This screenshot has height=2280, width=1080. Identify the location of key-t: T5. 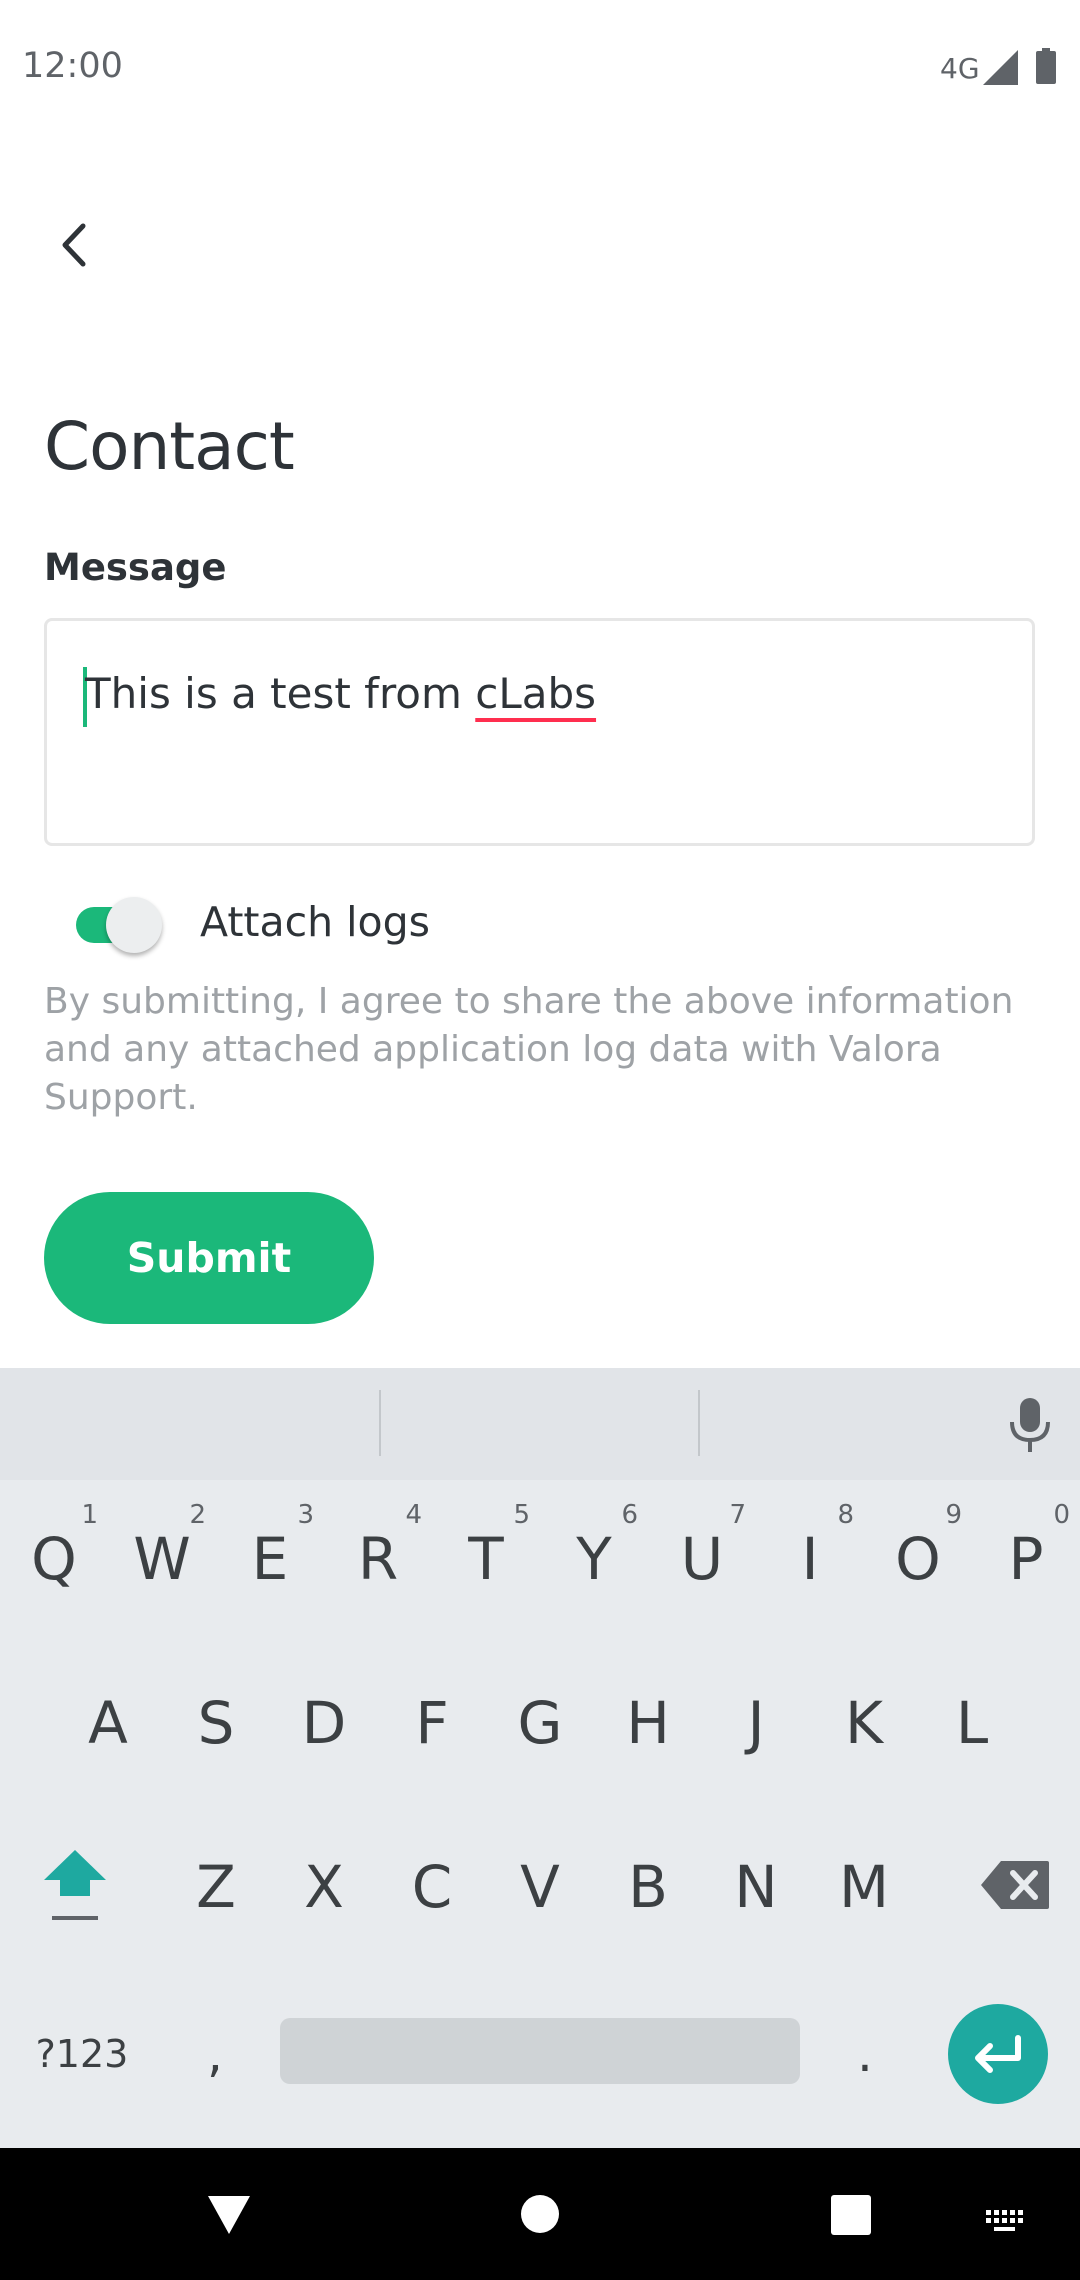
(486, 1559).